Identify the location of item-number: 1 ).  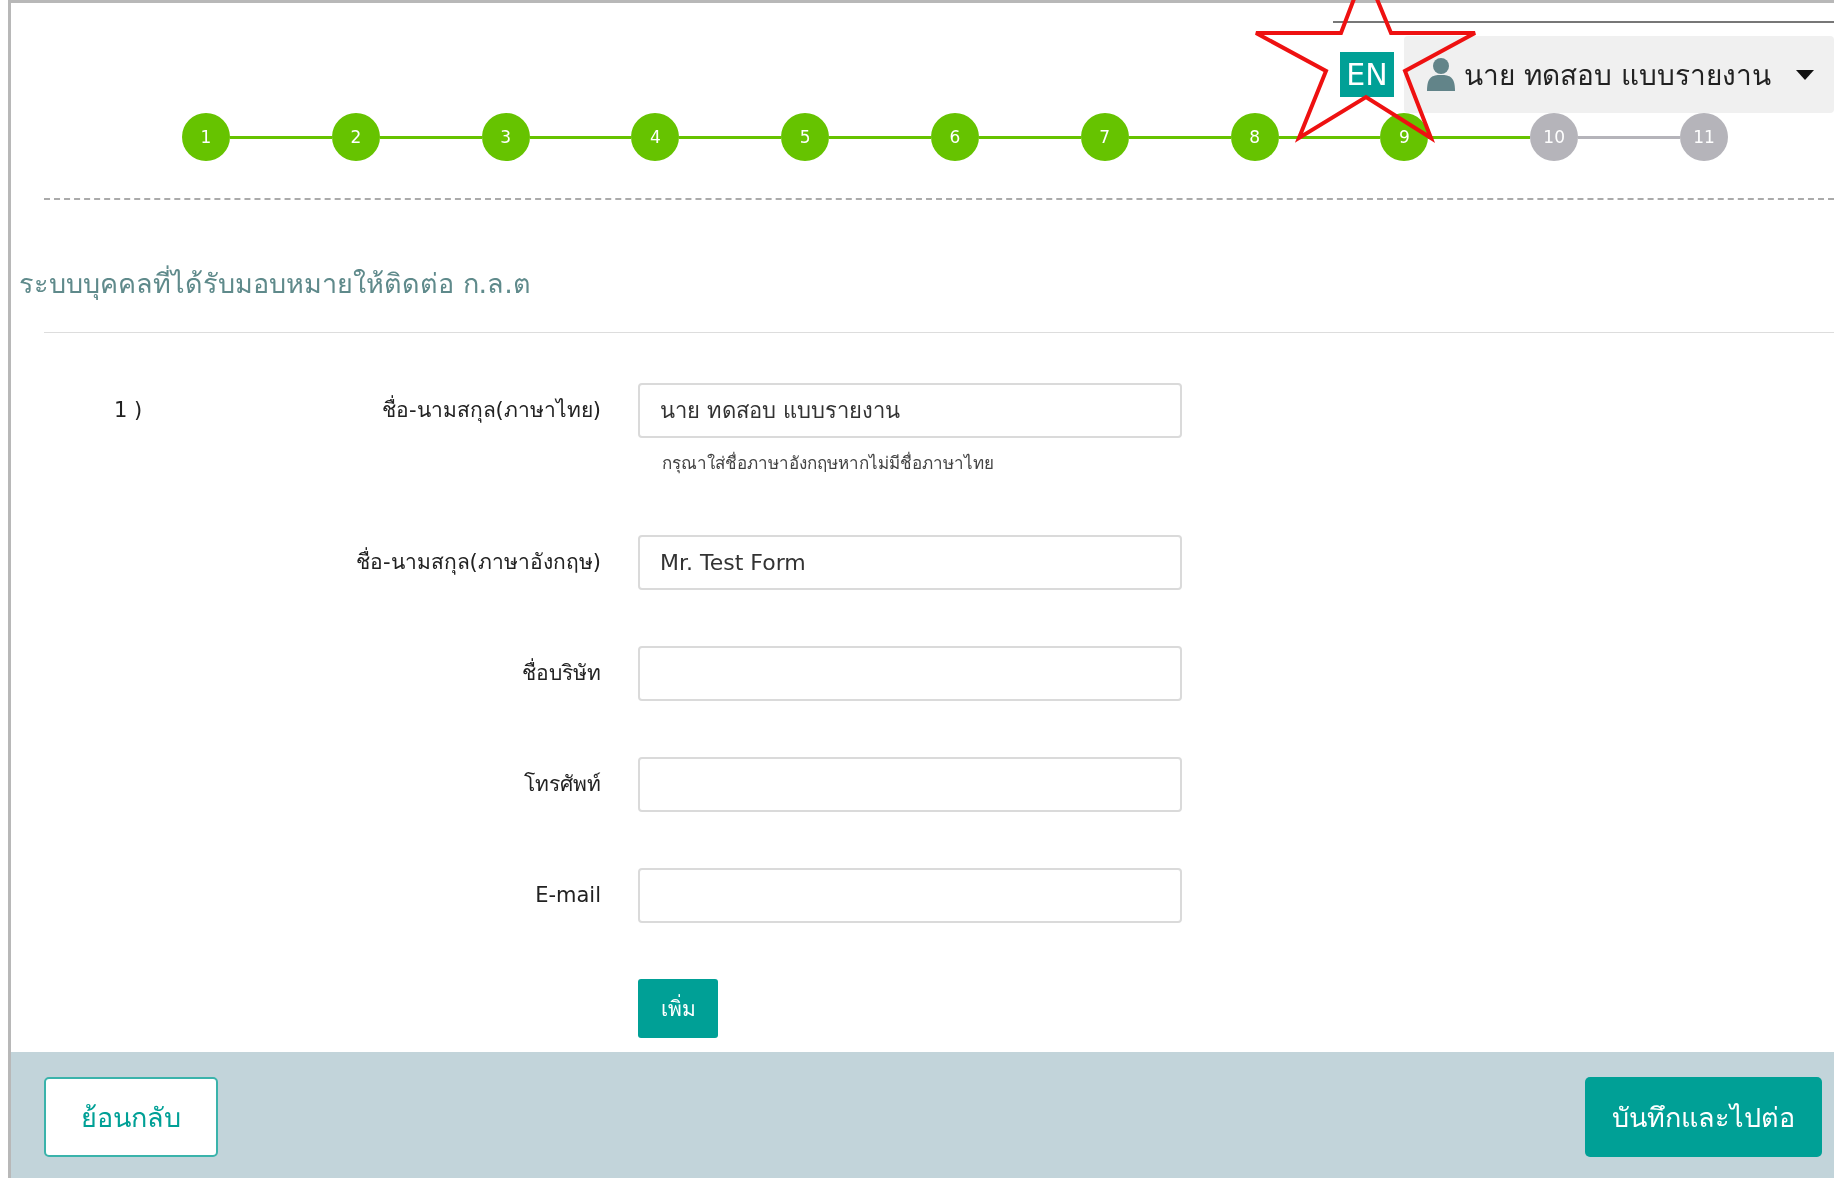
(128, 410).